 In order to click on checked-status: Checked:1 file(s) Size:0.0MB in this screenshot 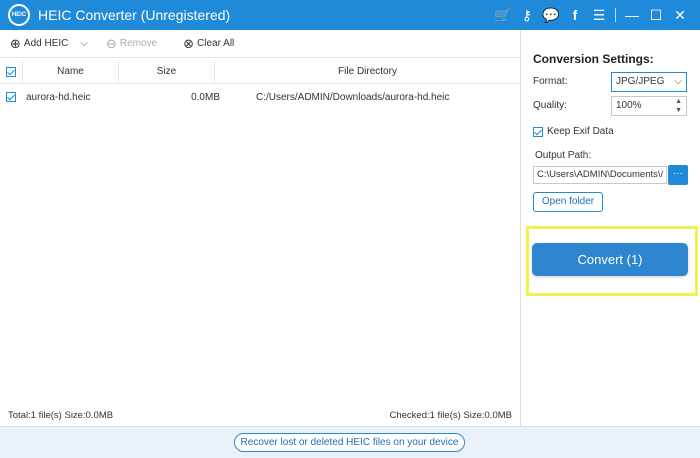, I will do `click(451, 415)`.